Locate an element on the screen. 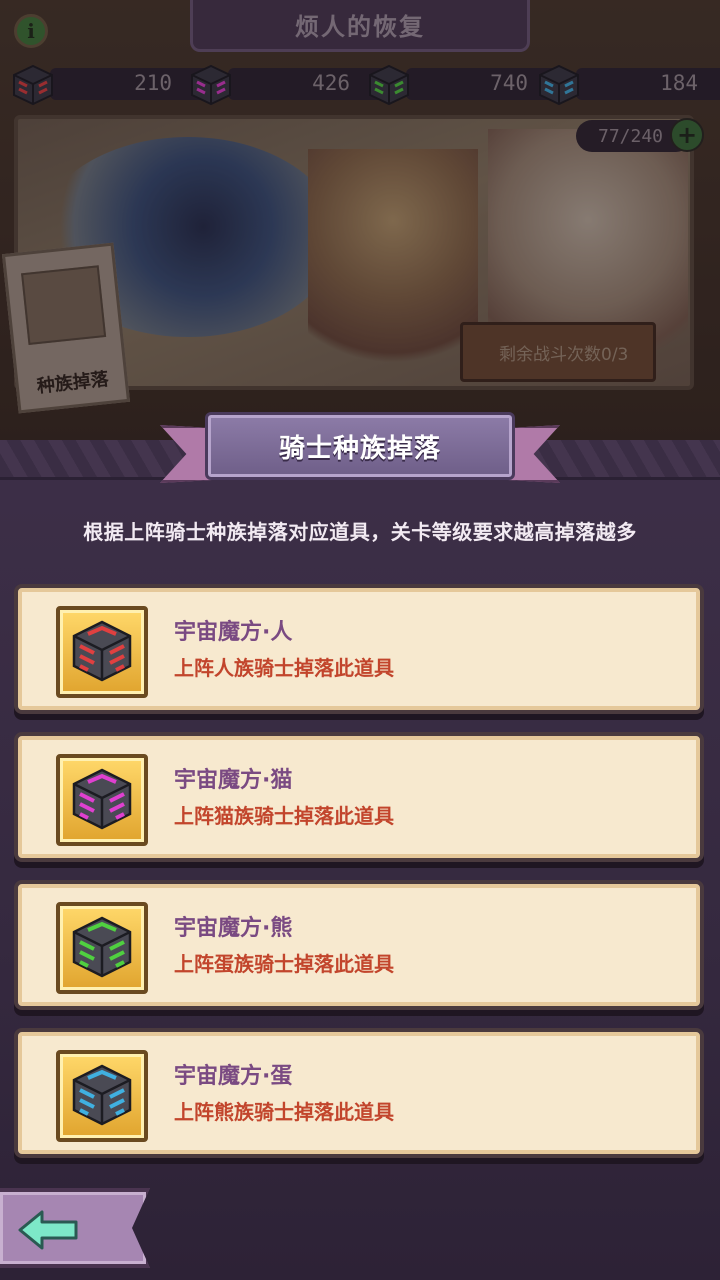 This screenshot has height=1280, width=720. drop-item-card: 宇宙魔方·猫 上阵猫族骑士掉落此道具 is located at coordinates (359, 797).